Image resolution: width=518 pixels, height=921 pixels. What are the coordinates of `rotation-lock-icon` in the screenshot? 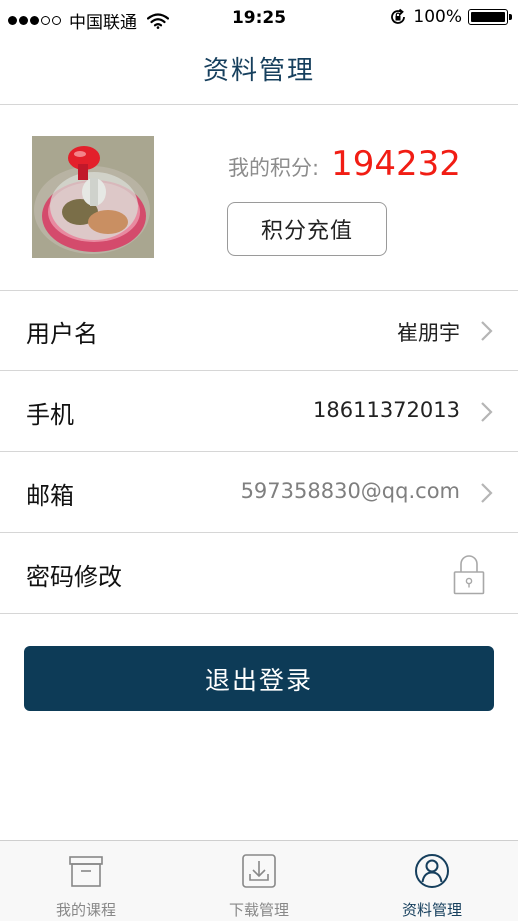 It's located at (398, 16).